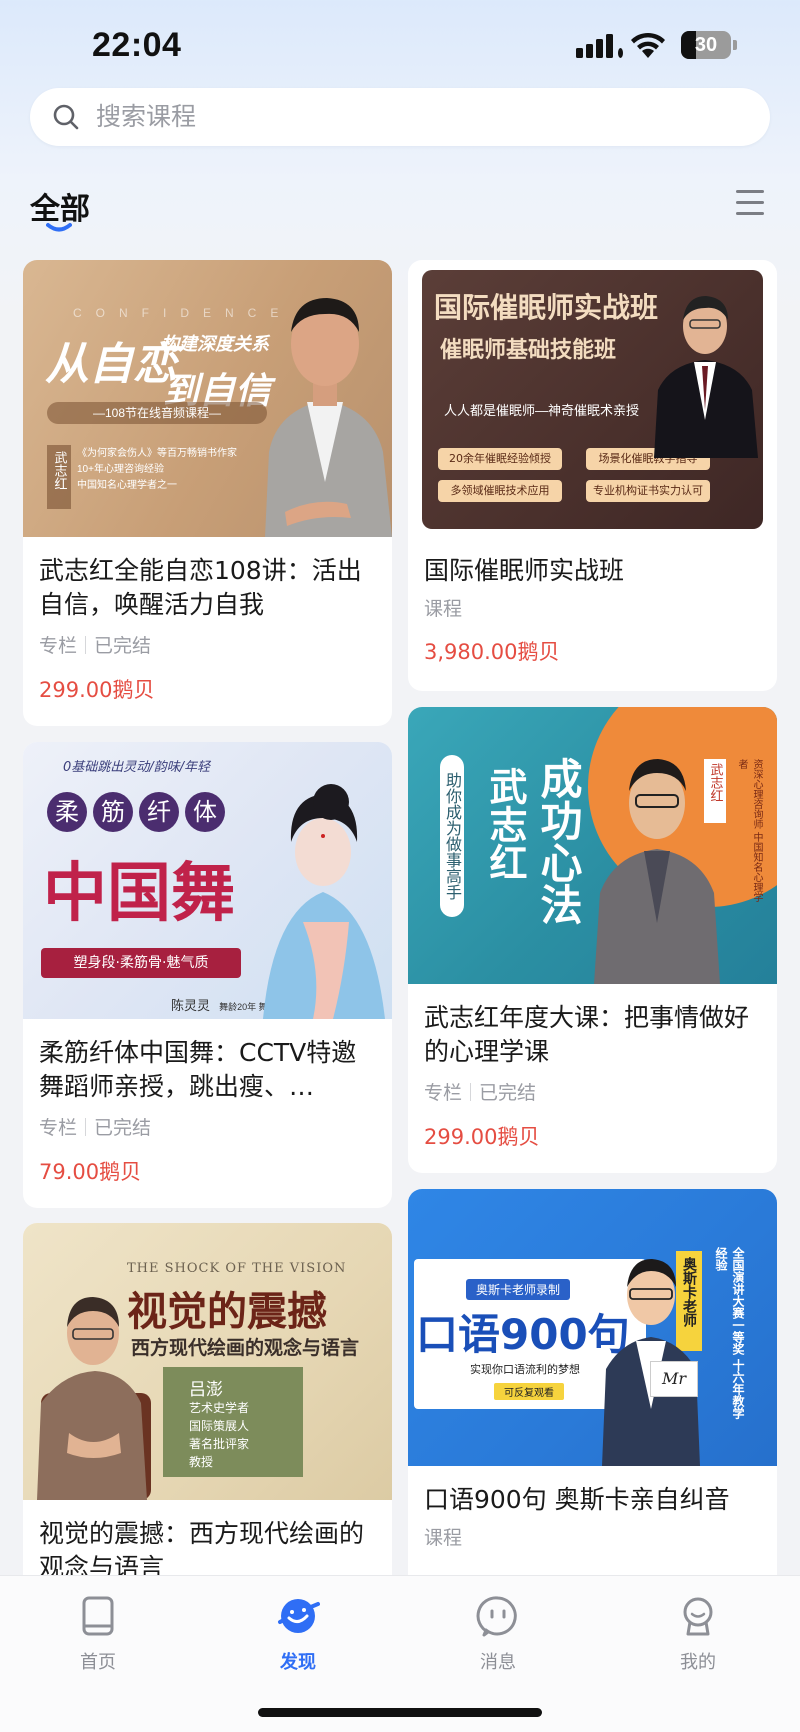  Describe the element at coordinates (298, 1634) in the screenshot. I see `tab-discover: 发现` at that location.